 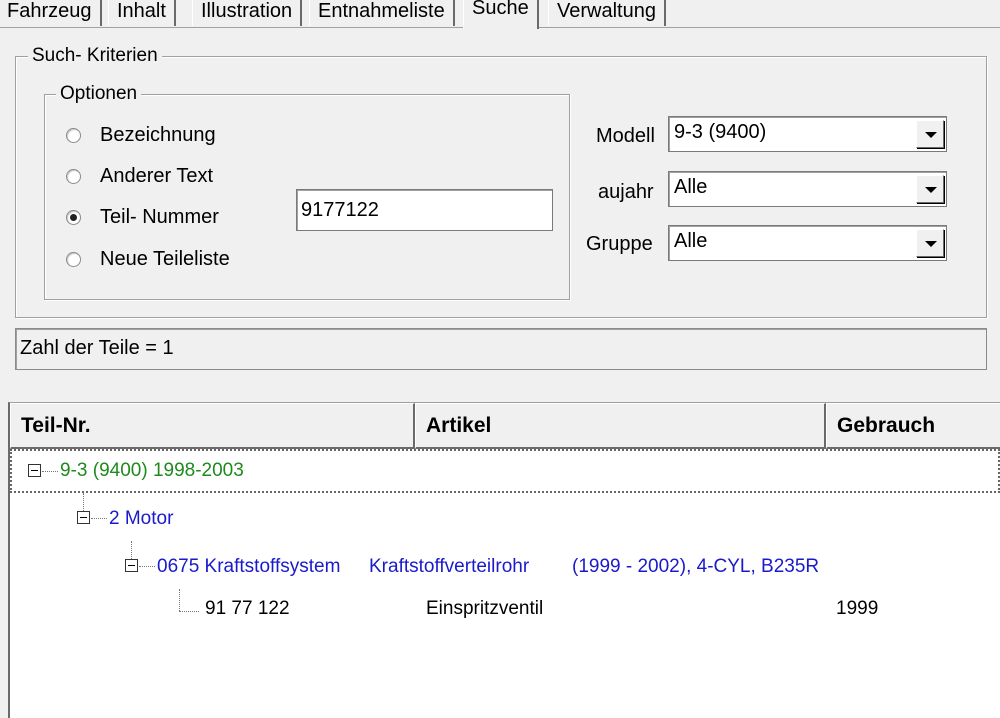 I want to click on year-value: Alle, so click(x=691, y=187).